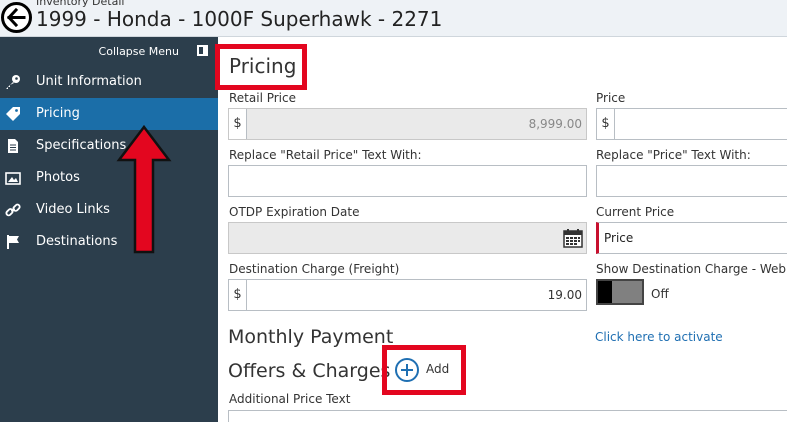  I want to click on replace-retail-input, so click(407, 181).